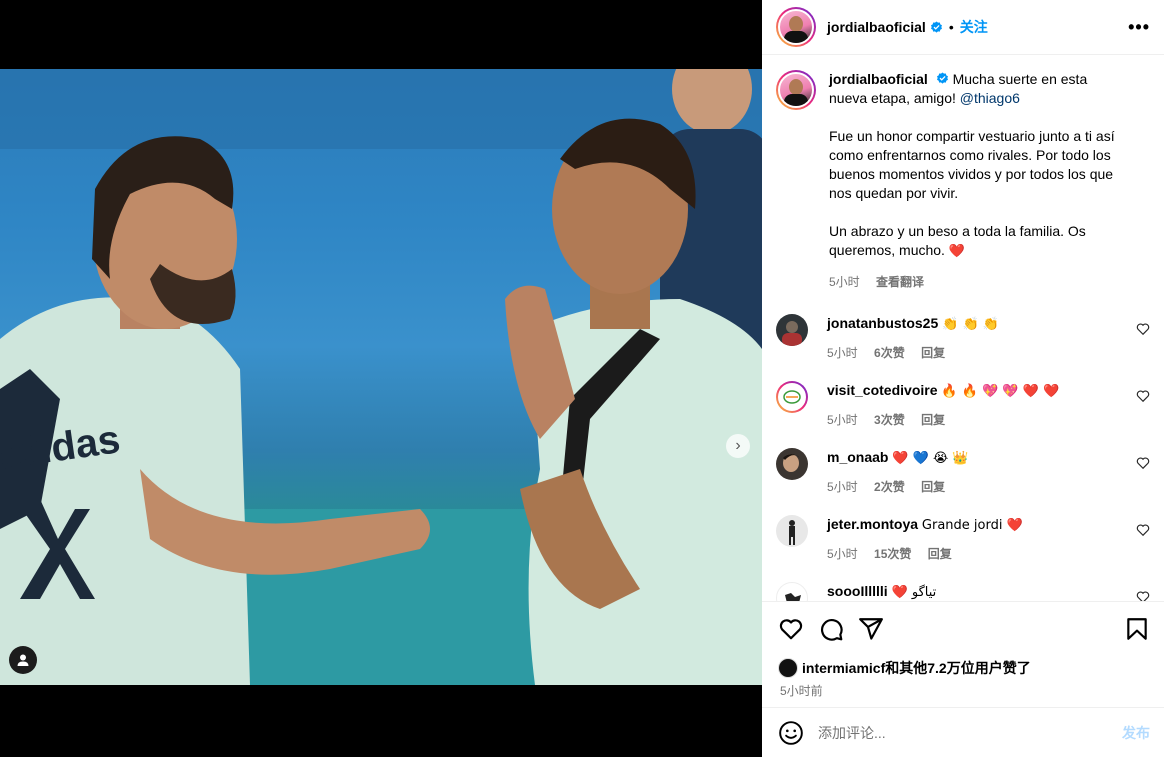  Describe the element at coordinates (1139, 27) in the screenshot. I see `more-options-icon: •••` at that location.